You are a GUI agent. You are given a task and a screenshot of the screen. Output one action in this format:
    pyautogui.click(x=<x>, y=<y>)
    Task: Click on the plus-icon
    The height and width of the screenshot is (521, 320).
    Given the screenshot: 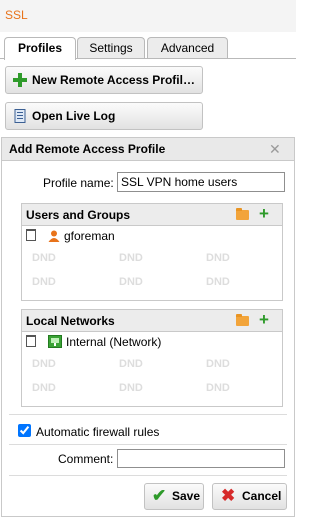 What is the action you would take?
    pyautogui.click(x=20, y=80)
    